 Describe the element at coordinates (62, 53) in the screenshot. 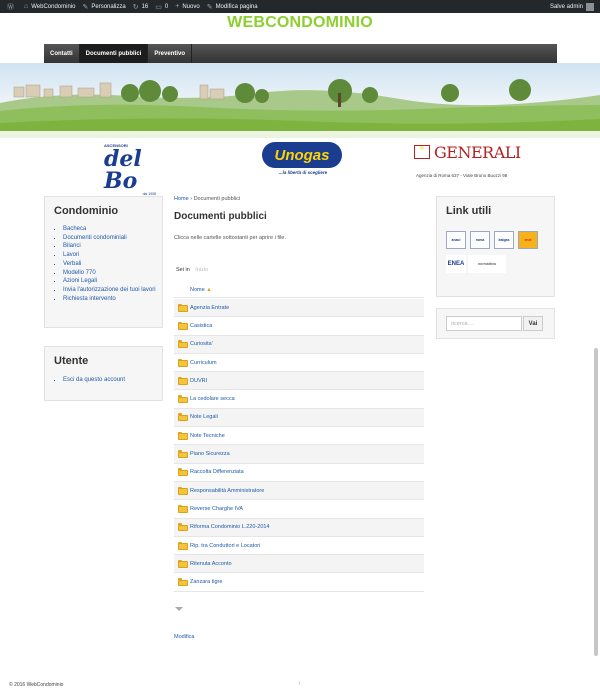

I see `nav-item-contatti: Contatti` at that location.